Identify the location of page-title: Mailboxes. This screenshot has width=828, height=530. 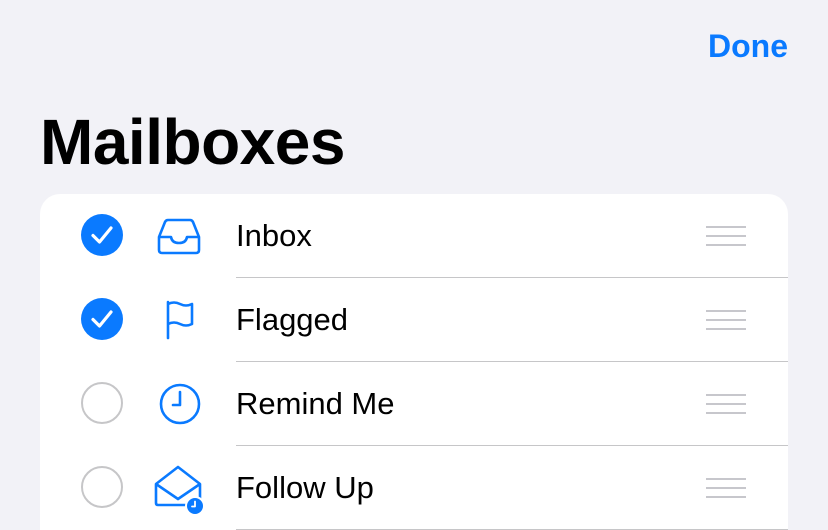
(192, 142).